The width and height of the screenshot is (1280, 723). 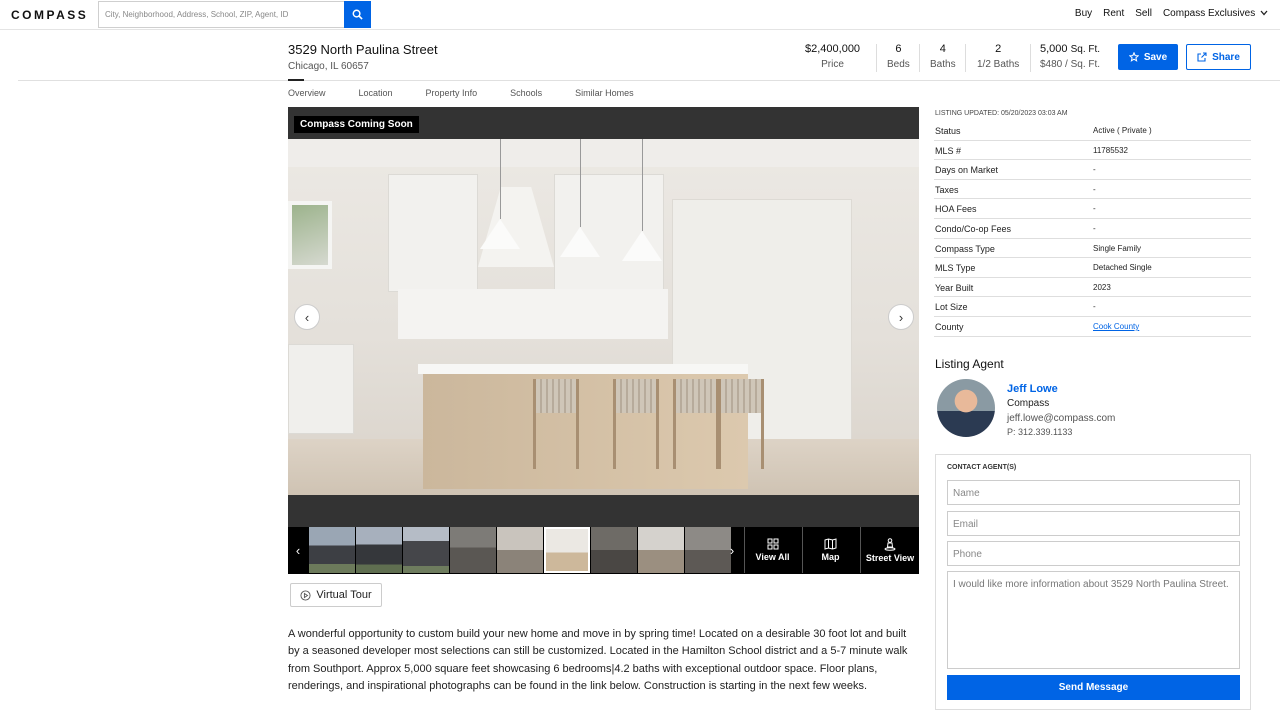 I want to click on sqft-value: 5,000, so click(x=1054, y=49).